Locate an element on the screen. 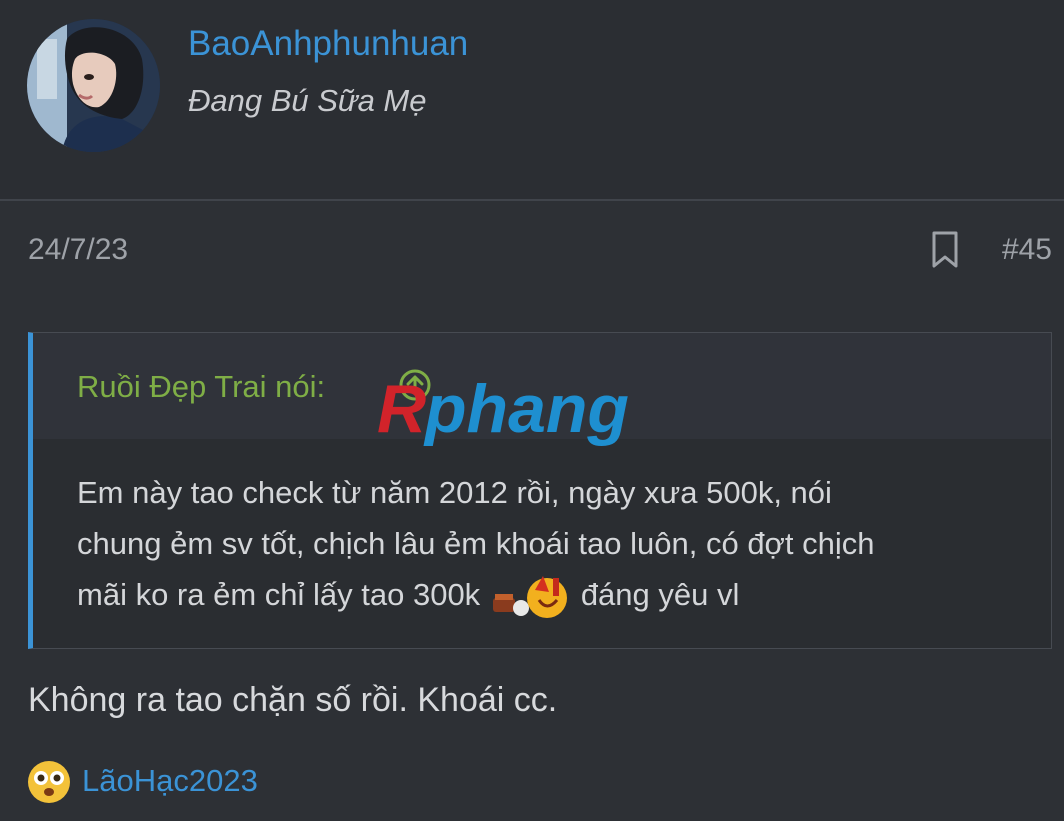 This screenshot has height=821, width=1064. reply-text: Không ra tao chặn số rồi. Khoái cc. is located at coordinates (293, 700).